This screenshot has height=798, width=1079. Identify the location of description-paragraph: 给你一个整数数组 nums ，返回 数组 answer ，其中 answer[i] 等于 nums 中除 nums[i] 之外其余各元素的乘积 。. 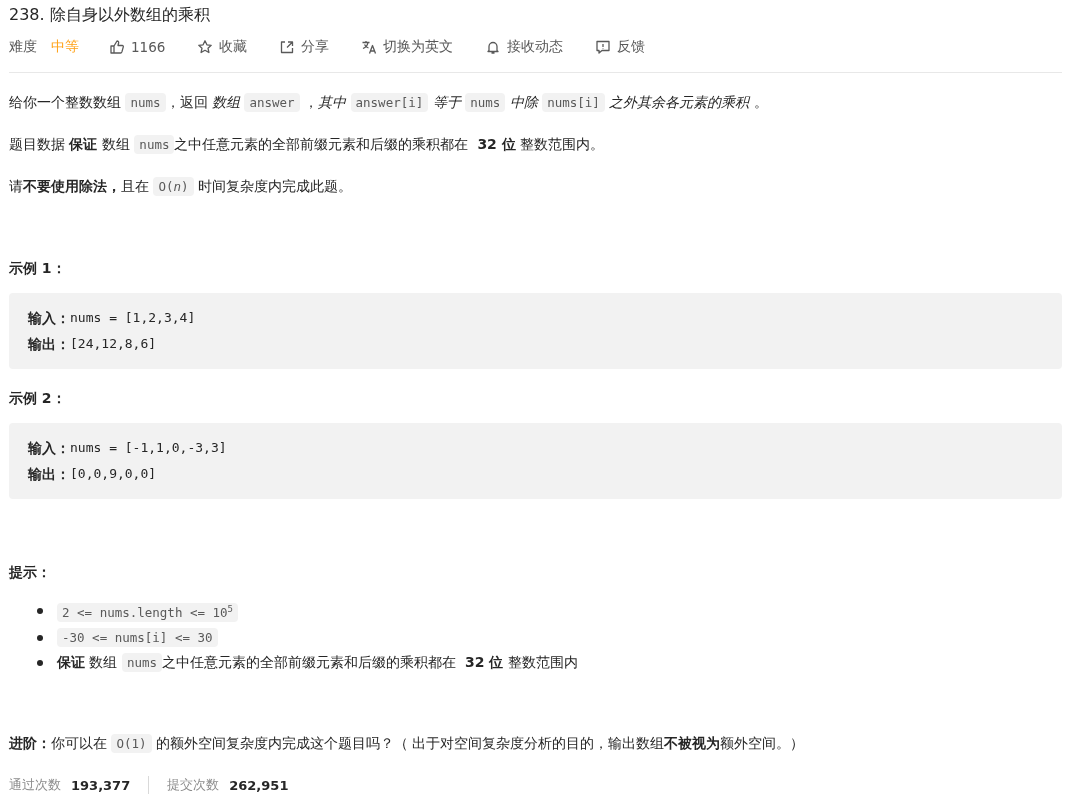
(389, 103).